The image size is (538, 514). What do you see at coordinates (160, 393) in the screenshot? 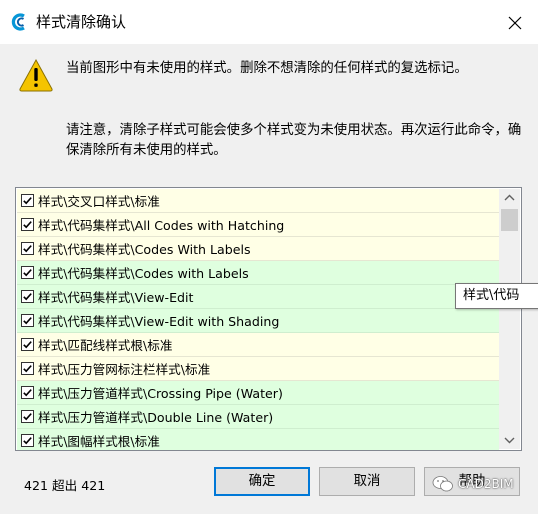
I see `list-item-label: 样式\压力管道样式\Crossing Pipe (Water)` at bounding box center [160, 393].